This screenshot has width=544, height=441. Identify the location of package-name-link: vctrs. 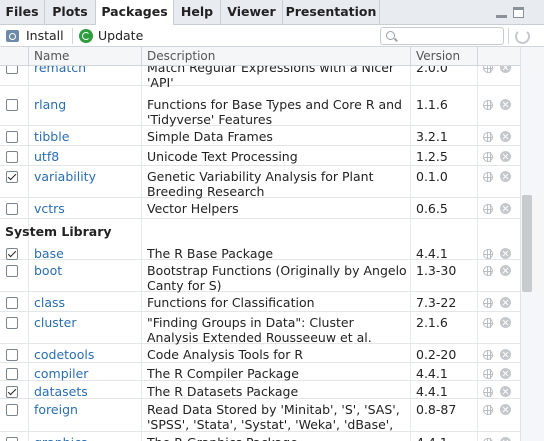
(49, 208).